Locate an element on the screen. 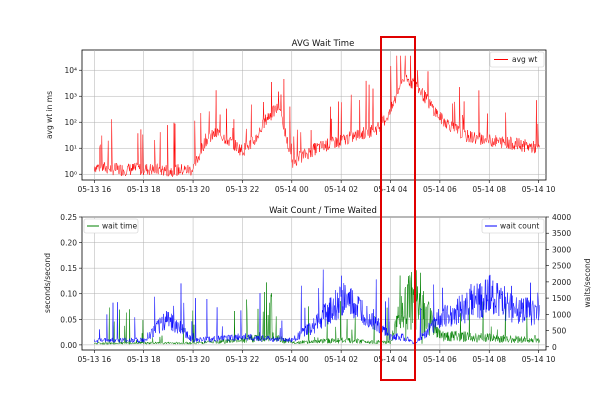 This screenshot has height=404, width=606. top-x-tick-label: 05-13 18 is located at coordinates (144, 189).